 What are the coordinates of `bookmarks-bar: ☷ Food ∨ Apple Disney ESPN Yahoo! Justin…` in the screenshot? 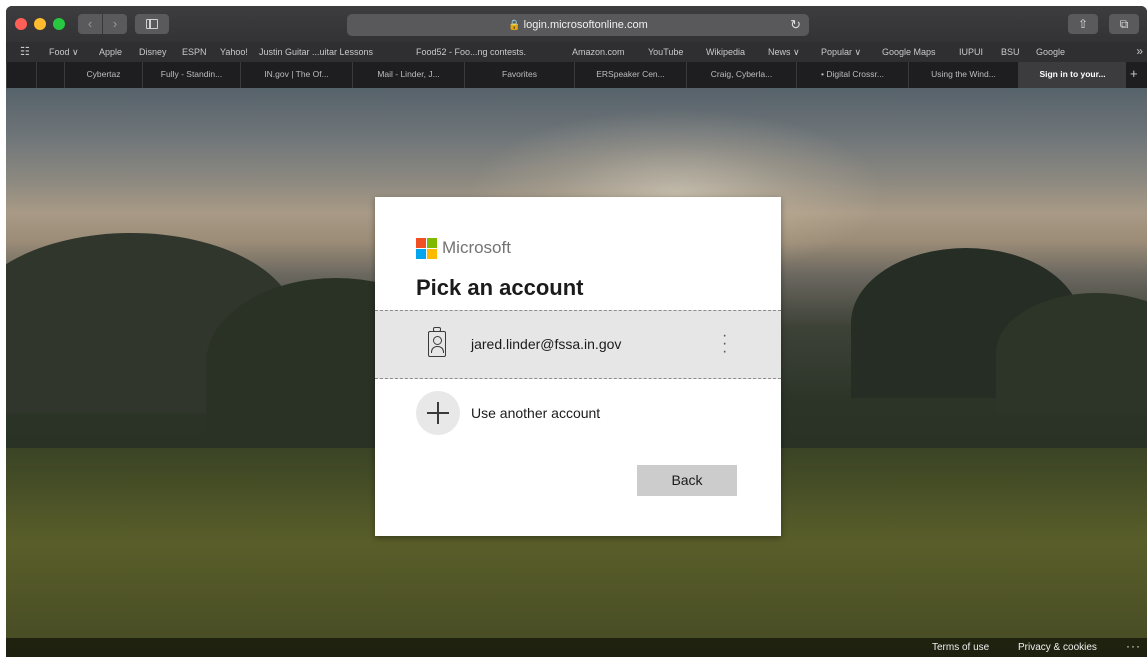 It's located at (576, 52).